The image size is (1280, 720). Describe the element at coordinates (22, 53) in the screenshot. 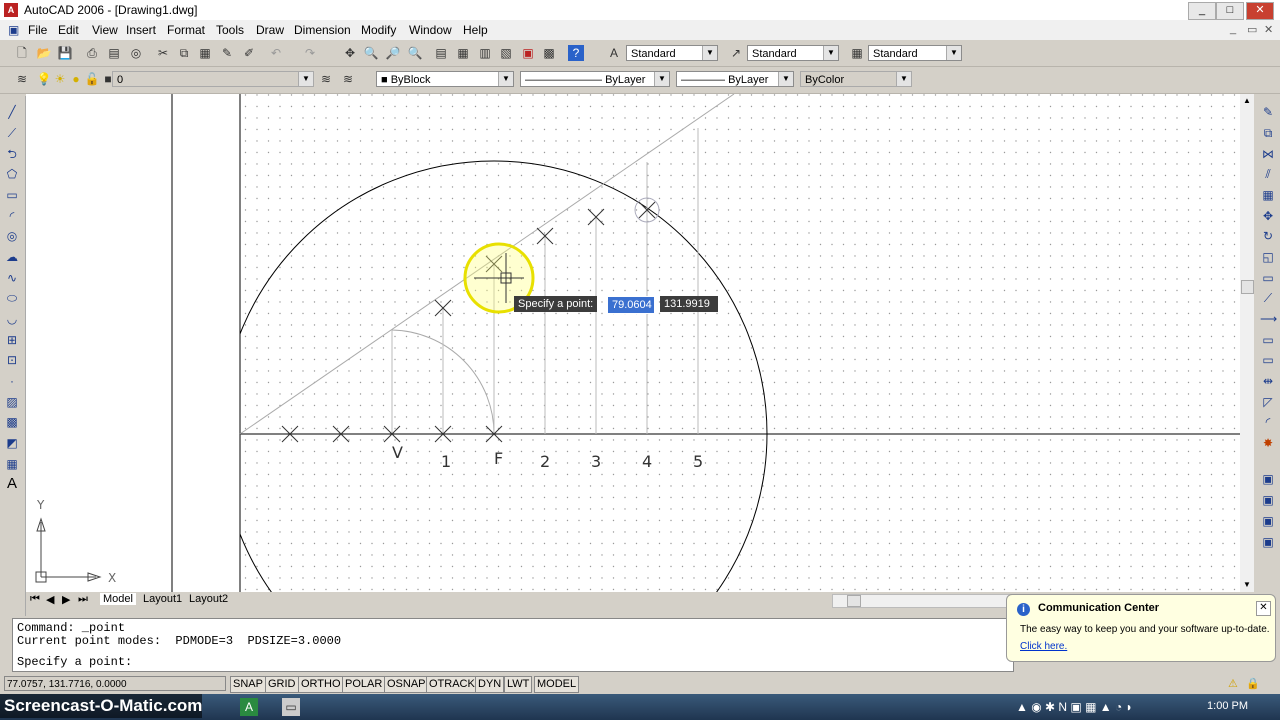

I see `new-icon: 🗋` at that location.